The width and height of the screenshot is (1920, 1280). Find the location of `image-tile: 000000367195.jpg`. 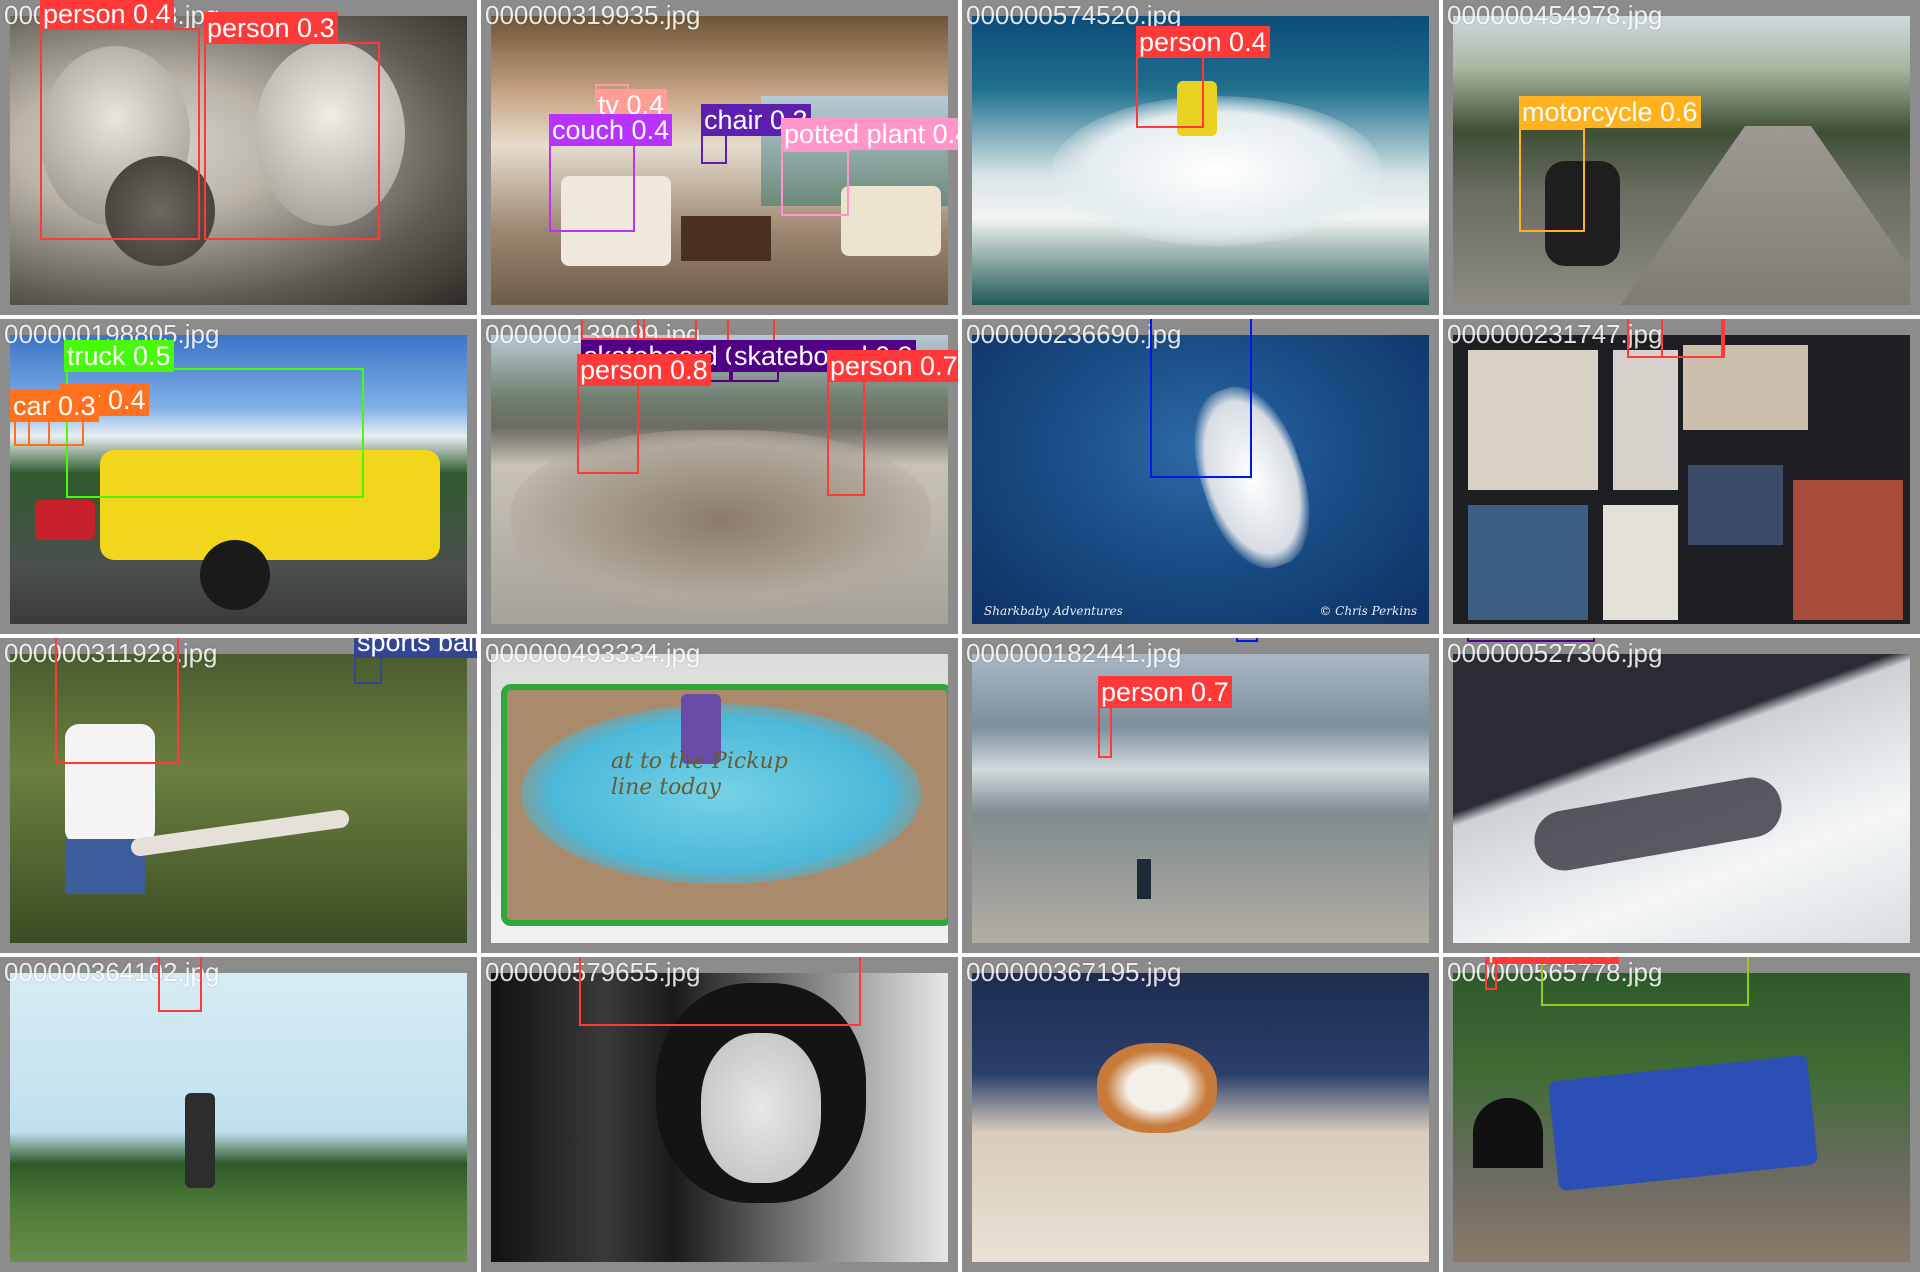

image-tile: 000000367195.jpg is located at coordinates (1200, 1114).